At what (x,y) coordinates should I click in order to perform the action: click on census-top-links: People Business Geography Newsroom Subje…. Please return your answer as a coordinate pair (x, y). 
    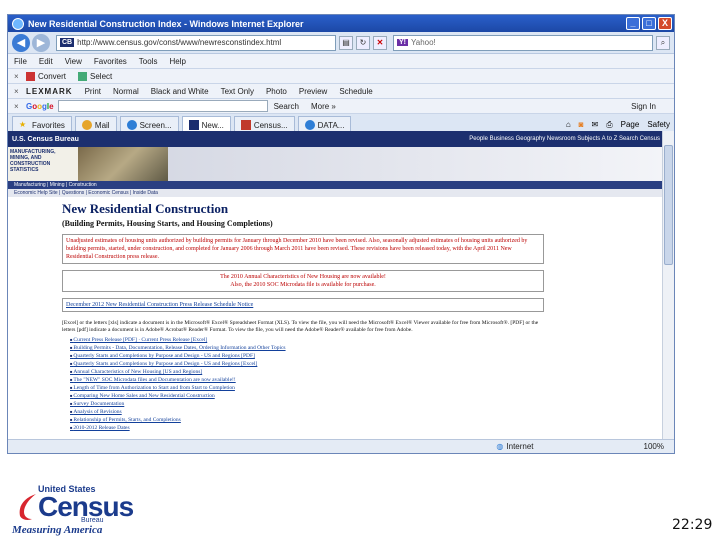
    Looking at the image, I should click on (564, 139).